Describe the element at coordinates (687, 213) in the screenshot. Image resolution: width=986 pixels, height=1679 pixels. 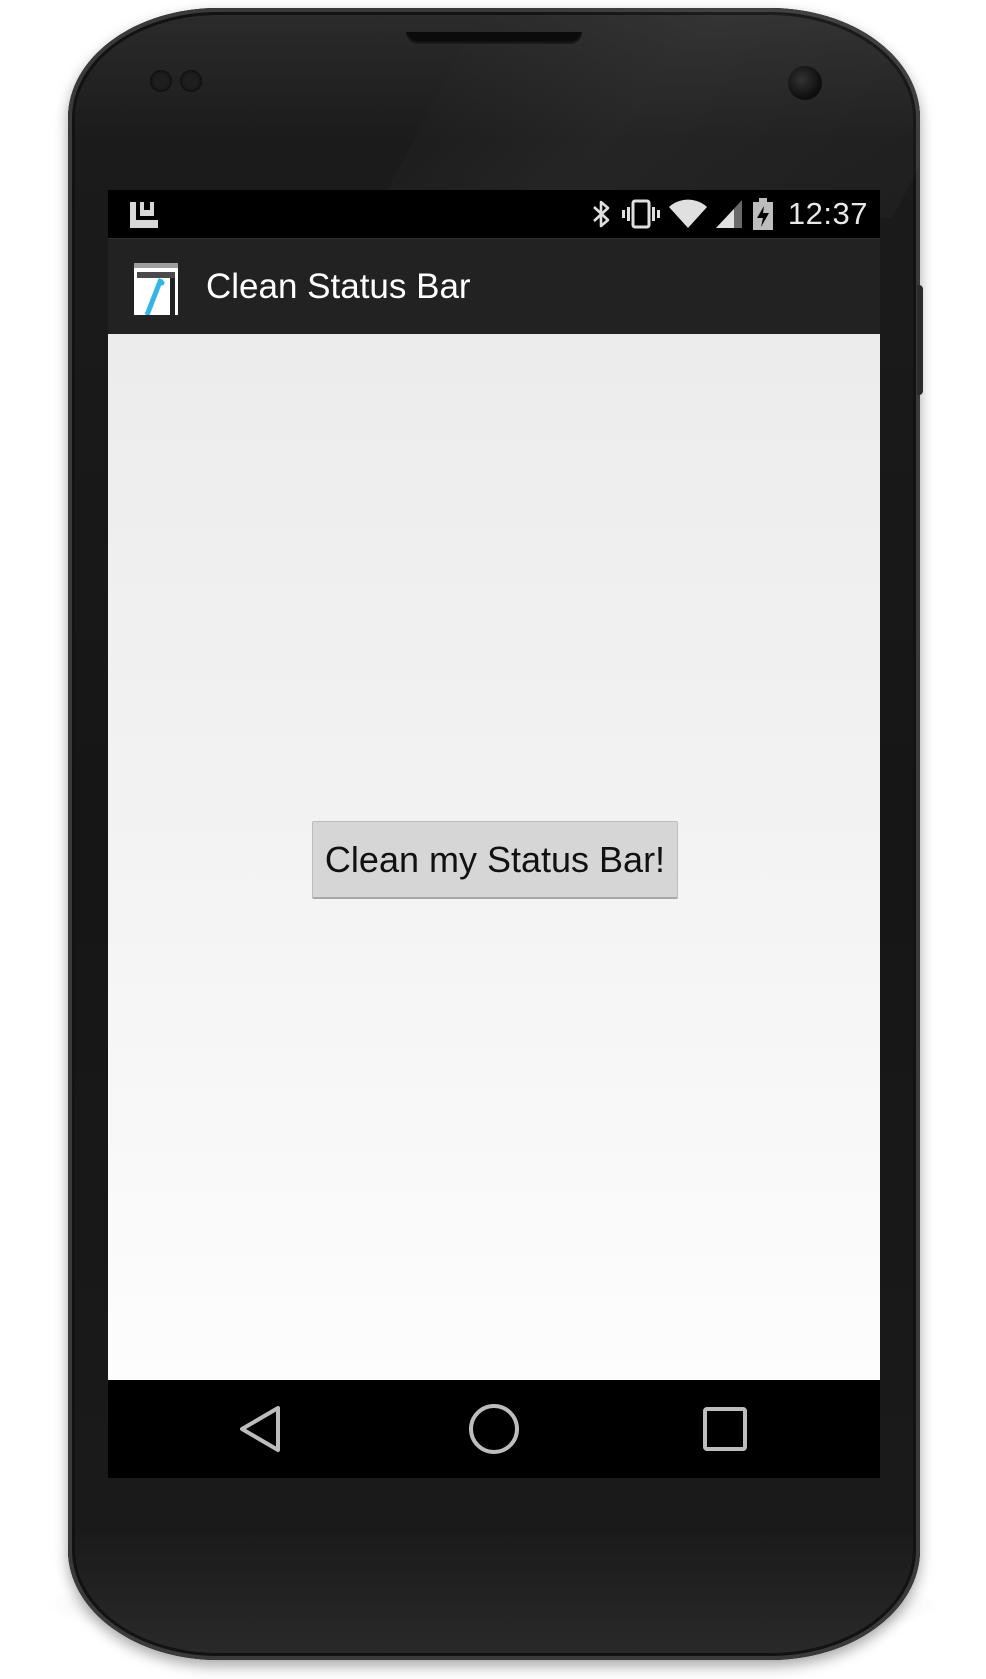
I see `wifi-icon` at that location.